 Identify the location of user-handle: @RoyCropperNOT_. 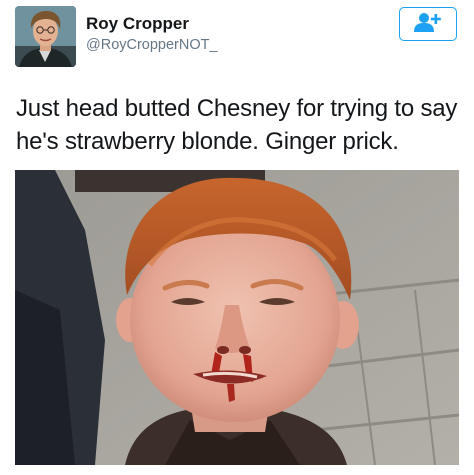
(152, 45).